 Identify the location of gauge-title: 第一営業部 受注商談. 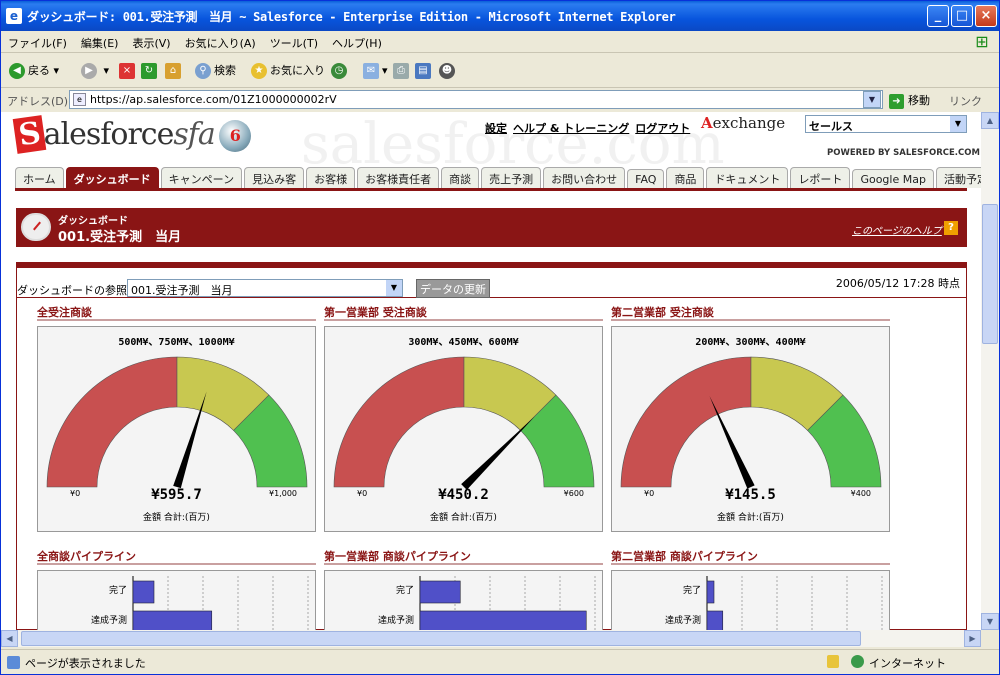
(463, 312).